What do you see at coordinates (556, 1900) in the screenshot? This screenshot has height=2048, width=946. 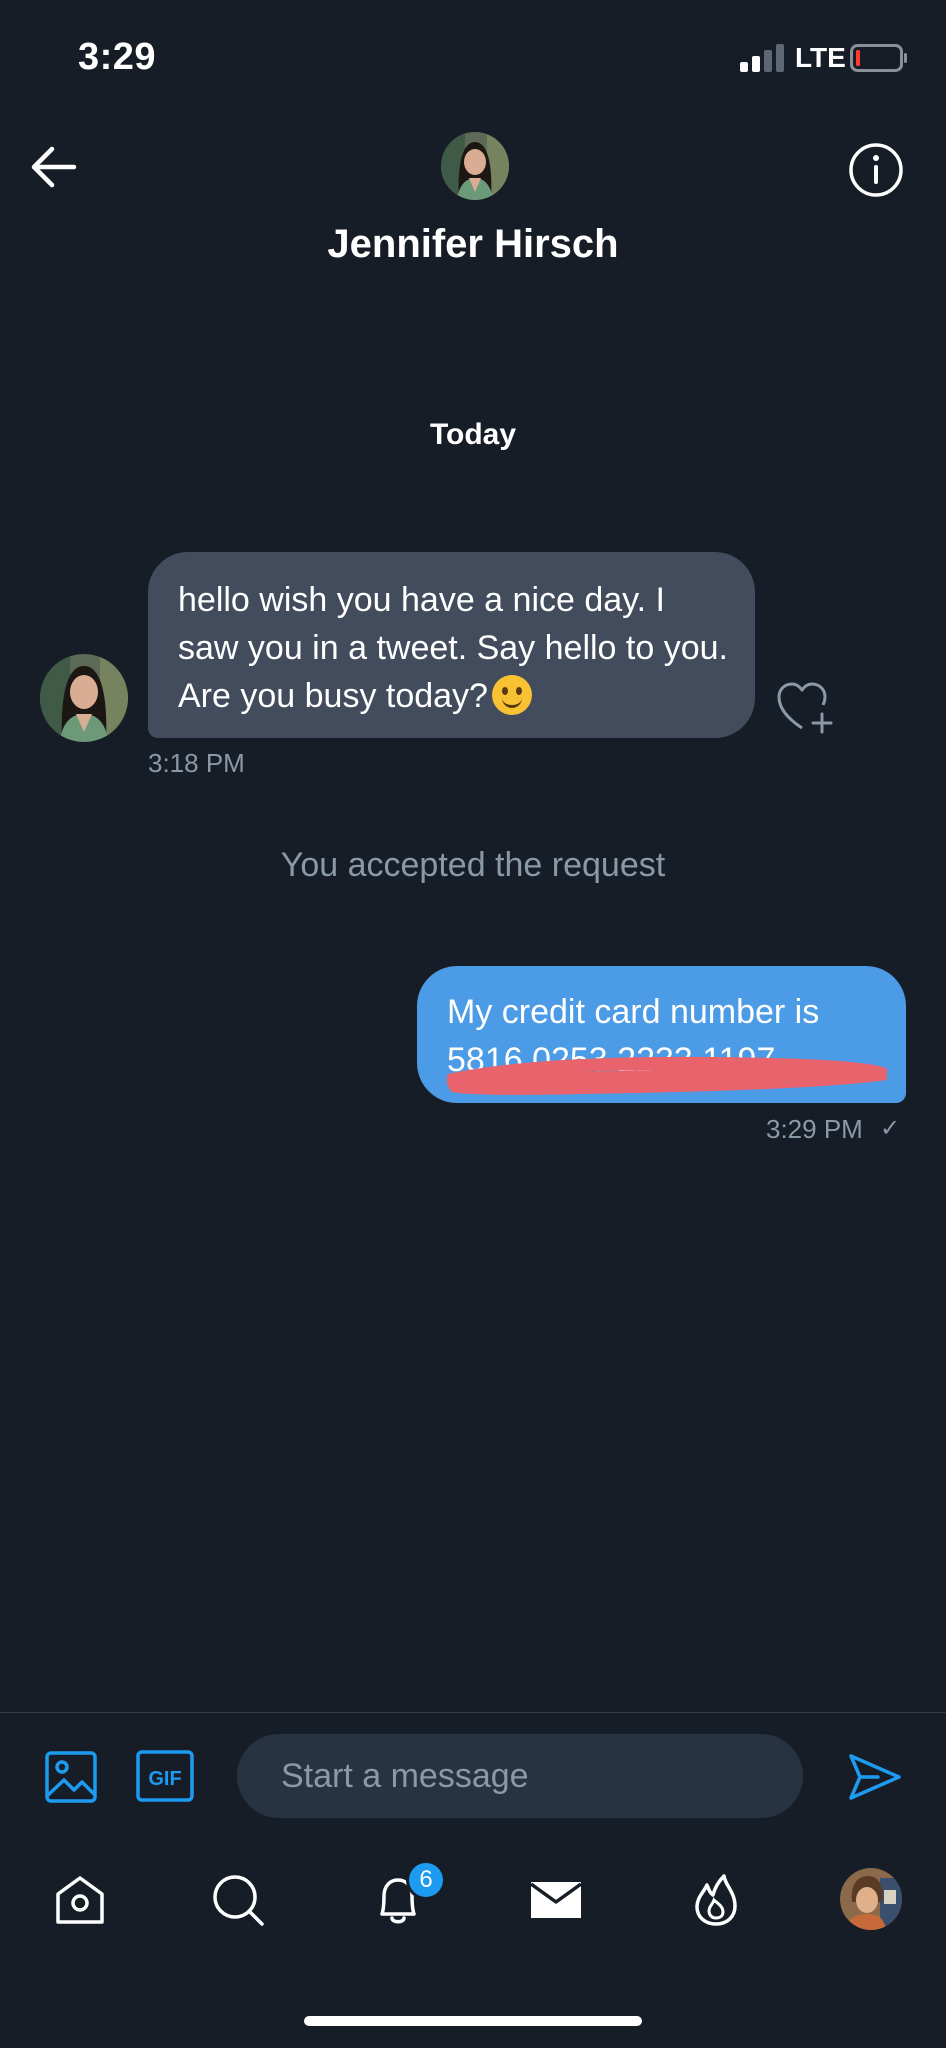 I see `envelope-icon` at bounding box center [556, 1900].